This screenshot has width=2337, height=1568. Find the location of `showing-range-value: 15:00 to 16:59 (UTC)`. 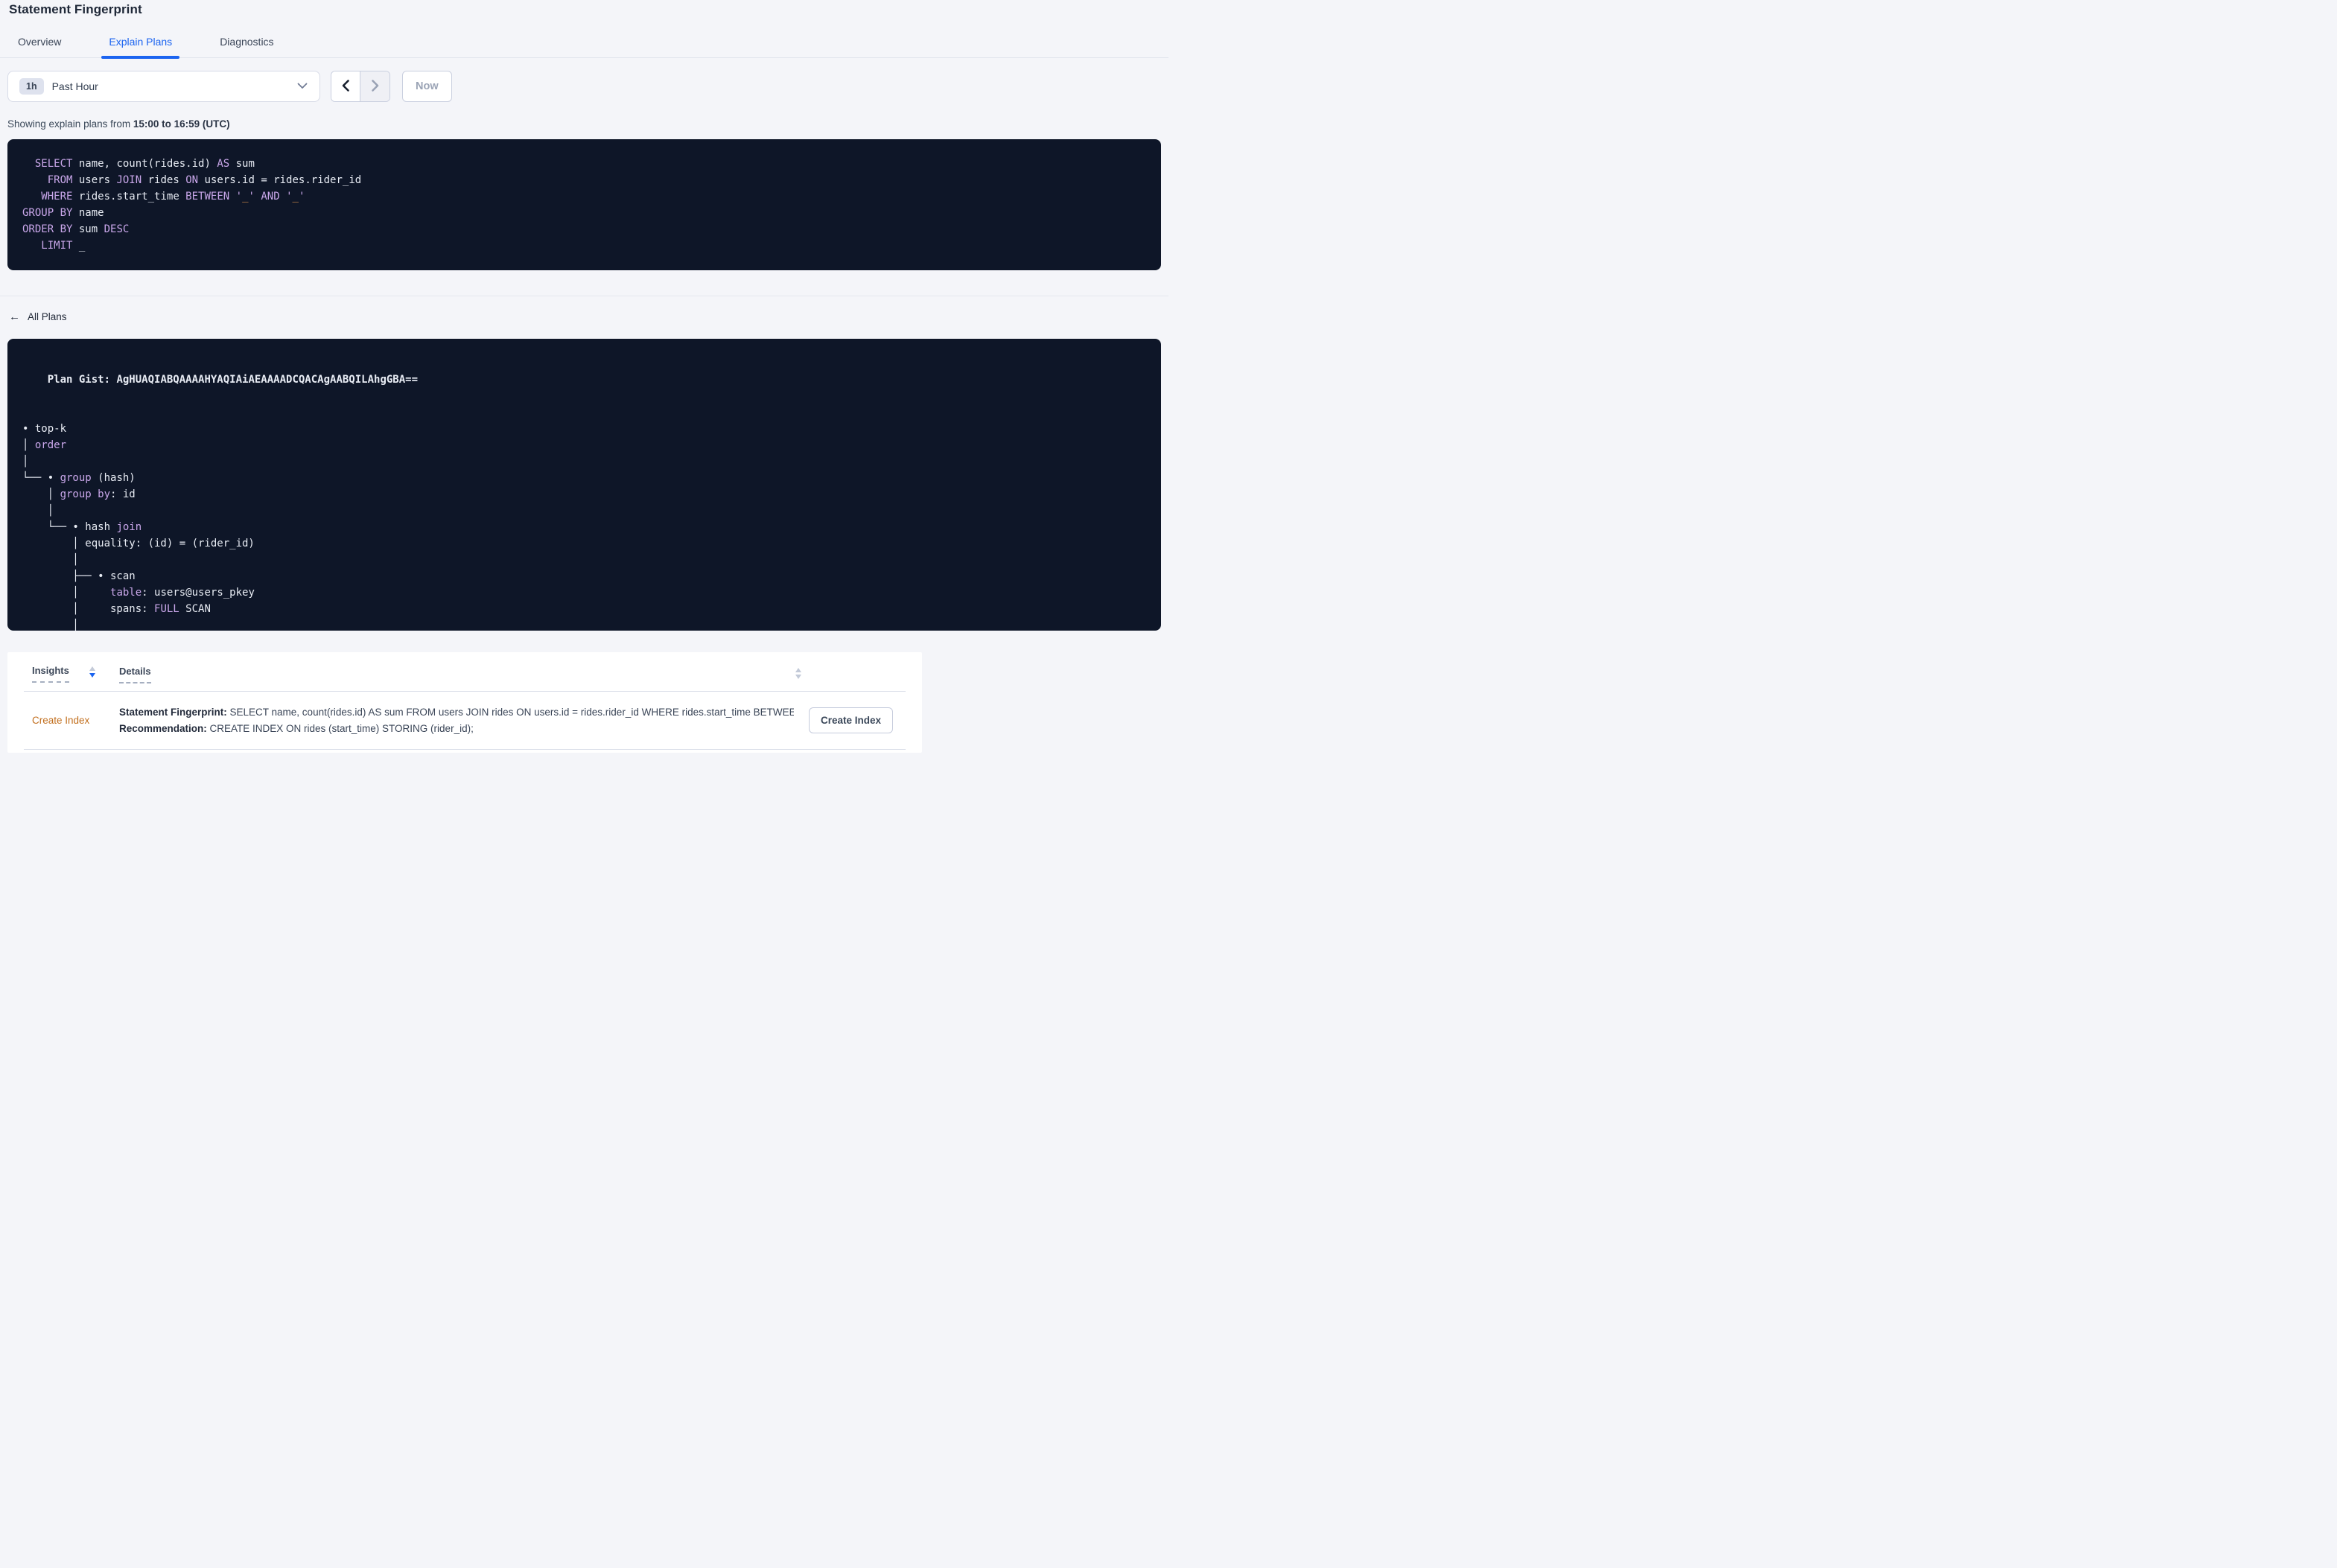

showing-range-value: 15:00 to 16:59 (UTC) is located at coordinates (181, 124).